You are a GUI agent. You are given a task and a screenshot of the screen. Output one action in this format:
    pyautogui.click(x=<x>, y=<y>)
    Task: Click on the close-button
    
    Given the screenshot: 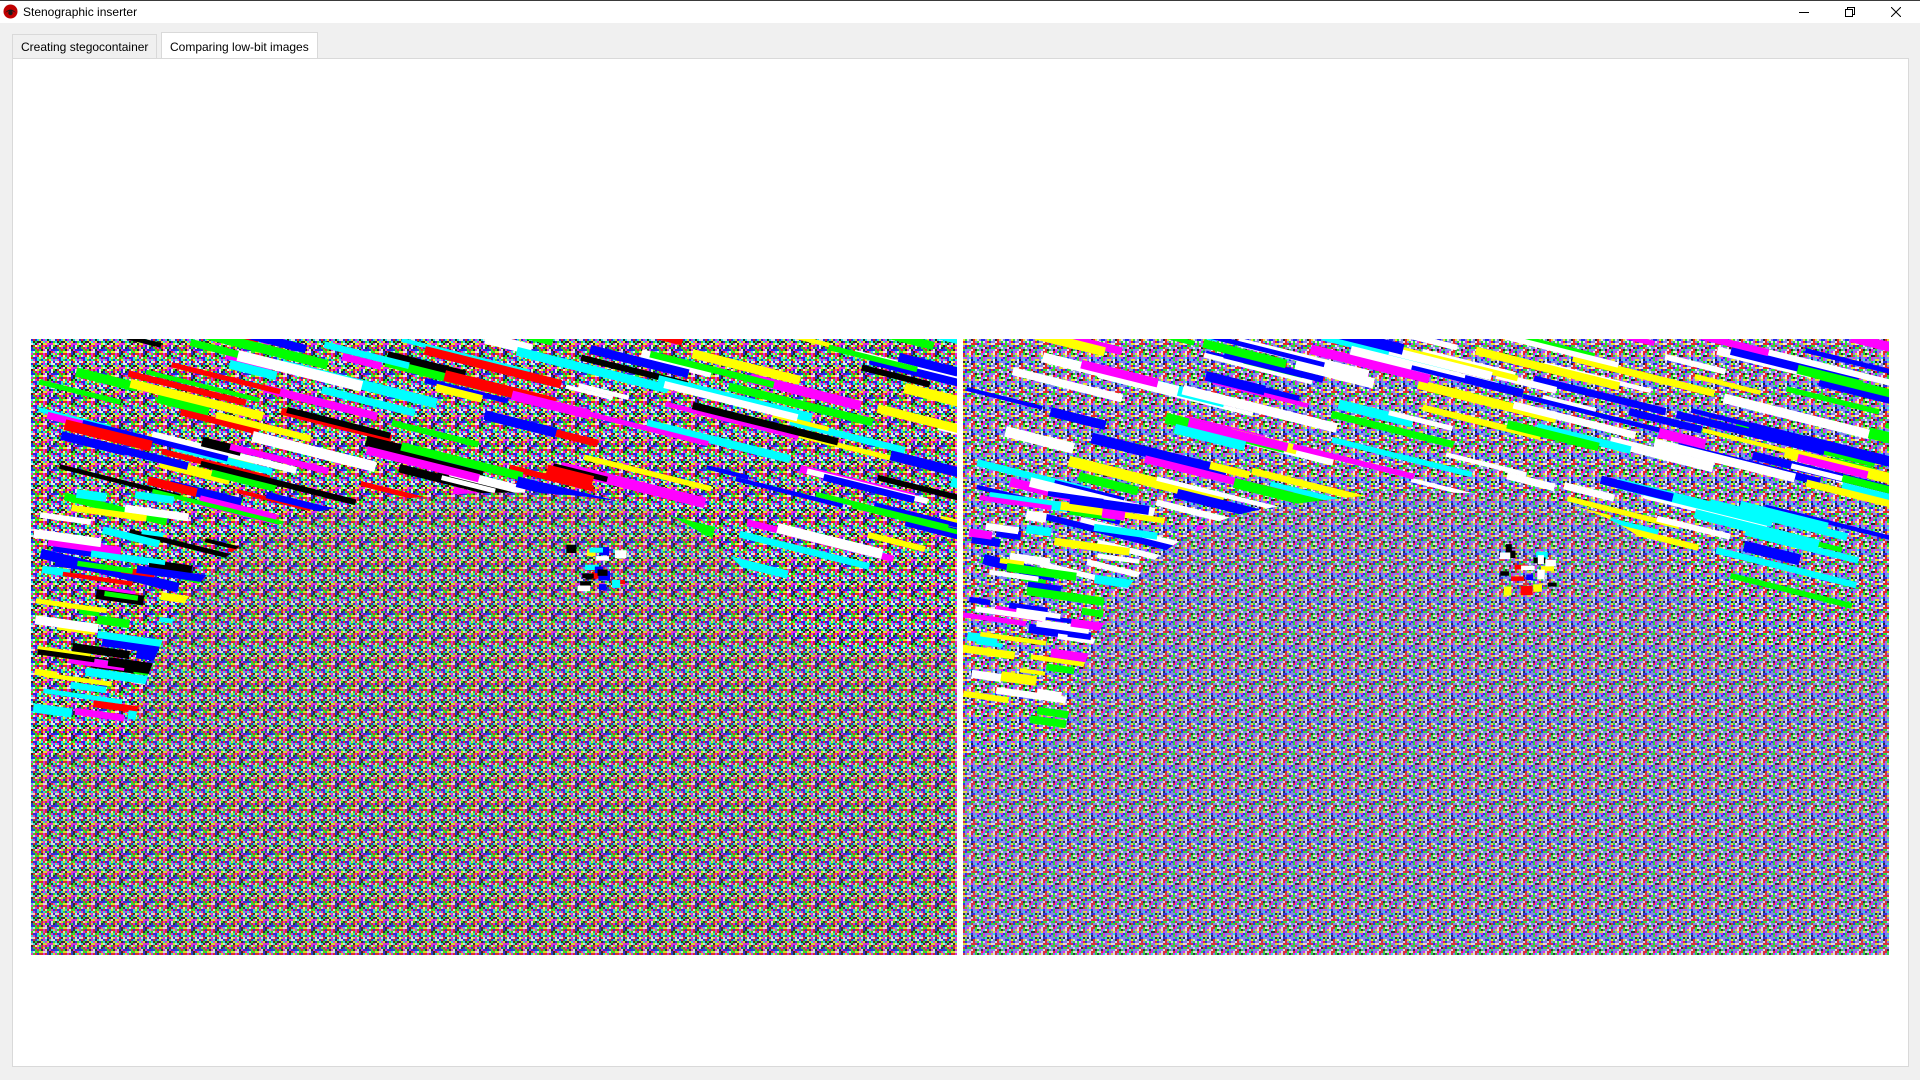 What is the action you would take?
    pyautogui.click(x=1896, y=12)
    